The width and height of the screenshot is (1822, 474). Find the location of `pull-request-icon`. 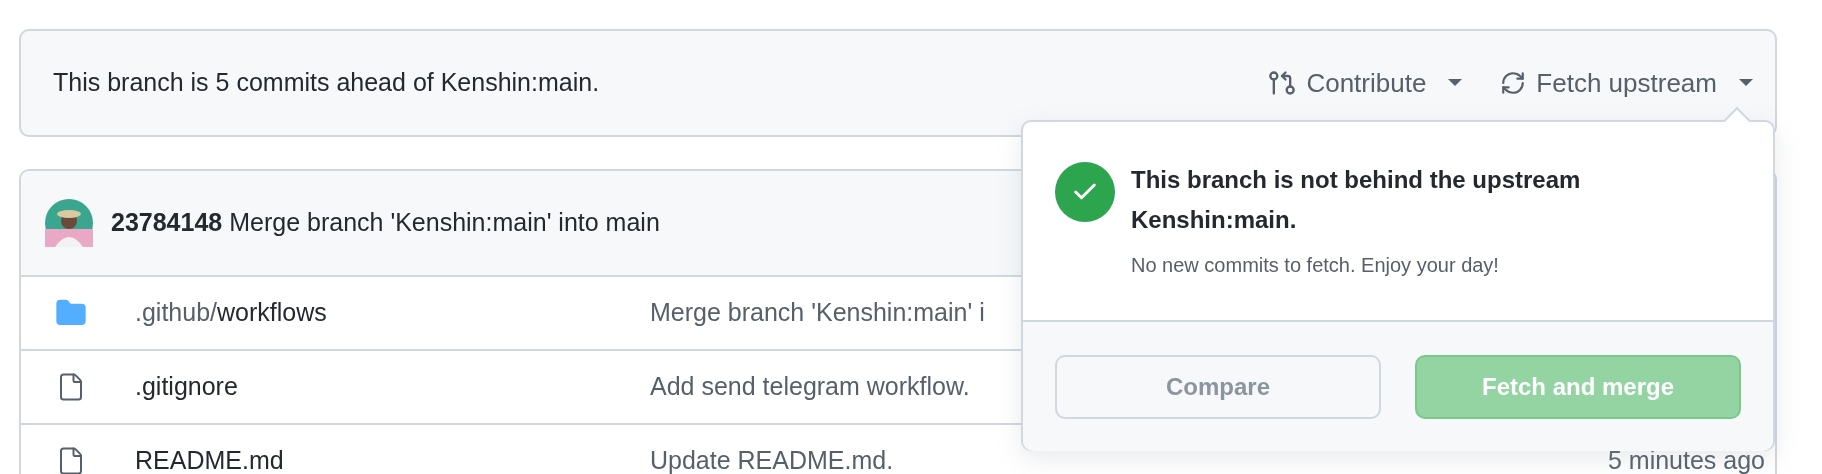

pull-request-icon is located at coordinates (1282, 83).